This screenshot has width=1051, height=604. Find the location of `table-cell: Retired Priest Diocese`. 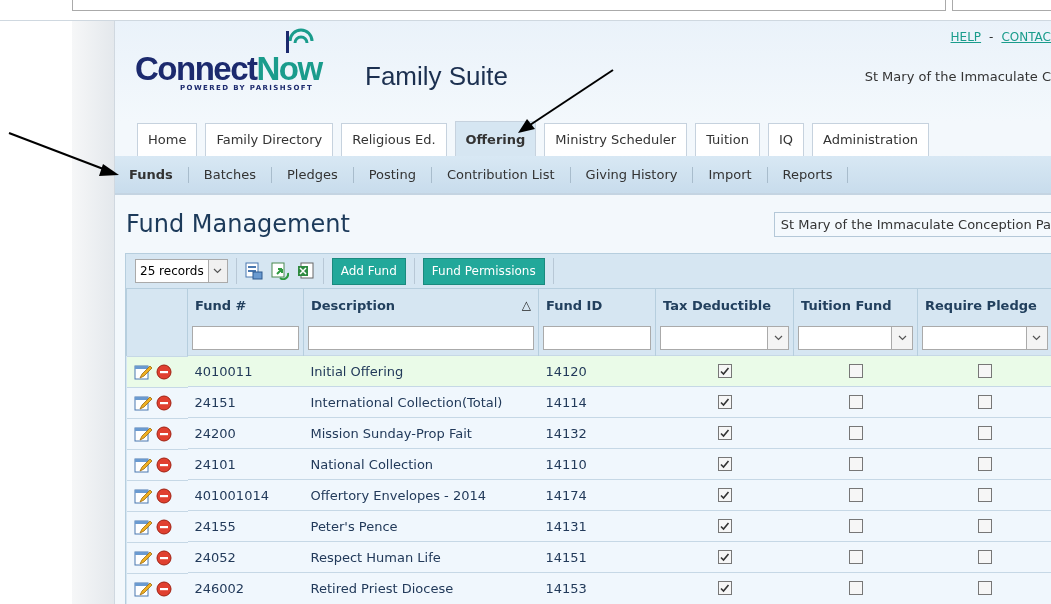

table-cell: Retired Priest Diocese is located at coordinates (421, 588).